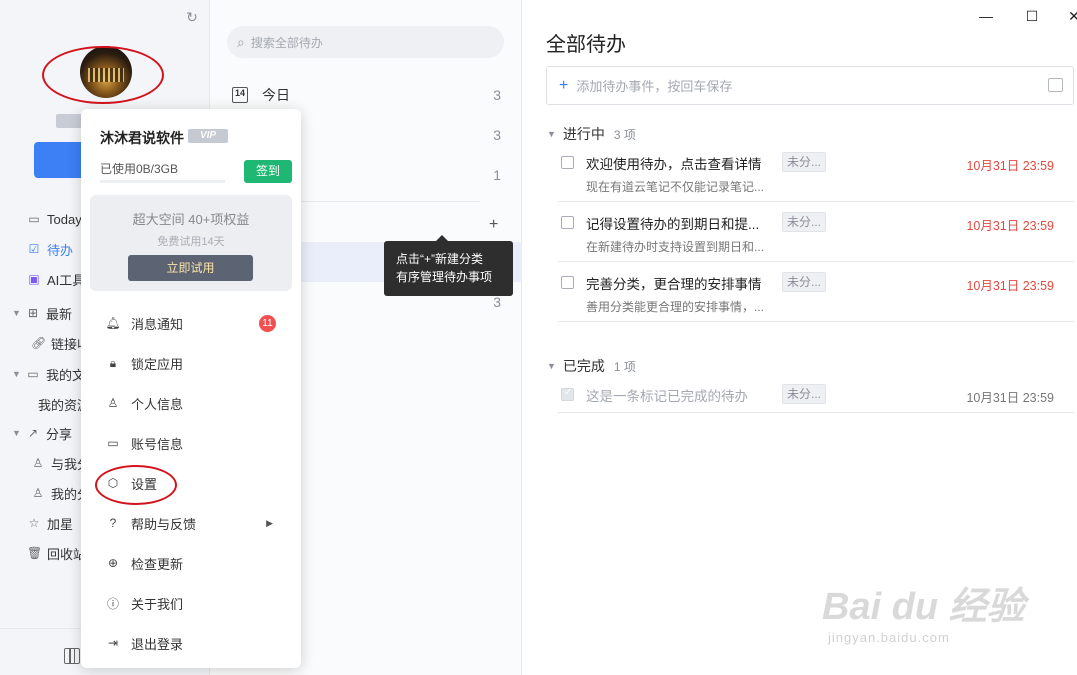  I want to click on search-placeholder: 搜索全部待办, so click(286, 42).